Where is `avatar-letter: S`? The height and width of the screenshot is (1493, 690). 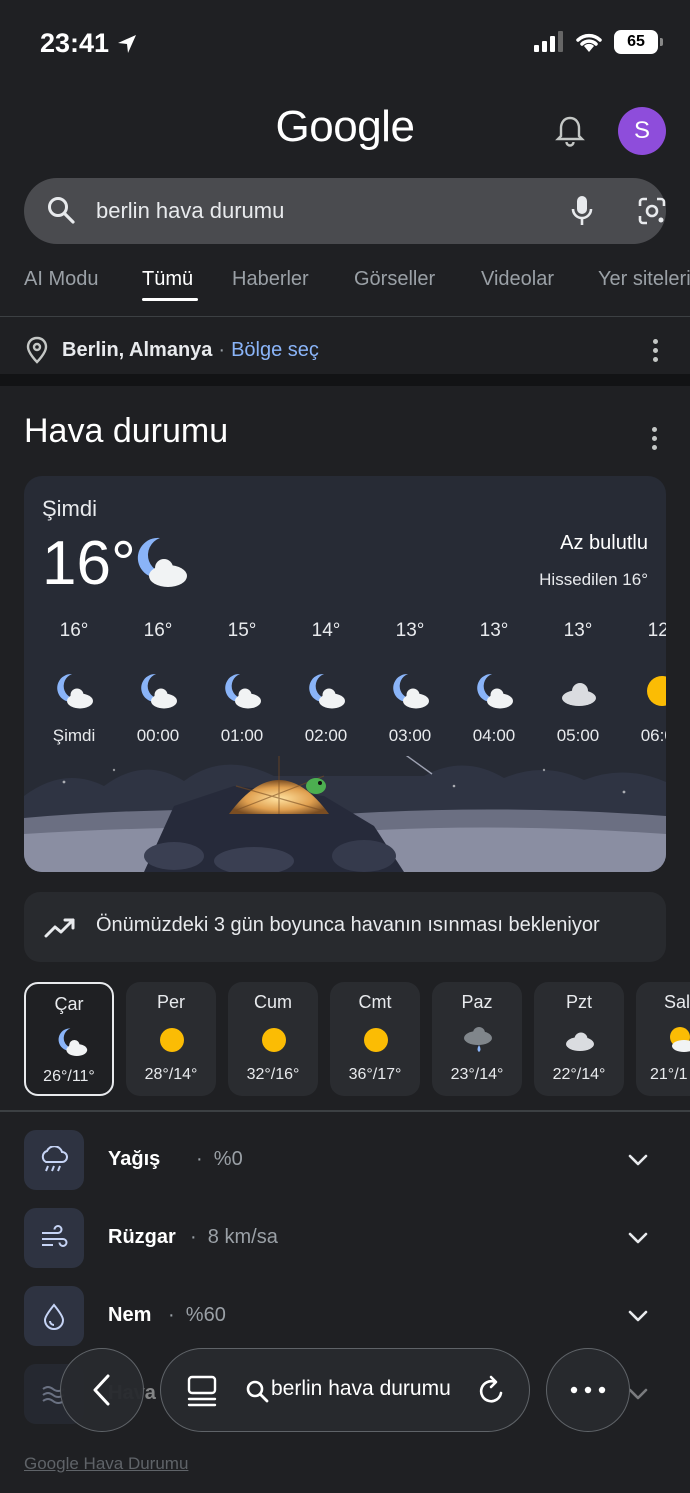
avatar-letter: S is located at coordinates (641, 130).